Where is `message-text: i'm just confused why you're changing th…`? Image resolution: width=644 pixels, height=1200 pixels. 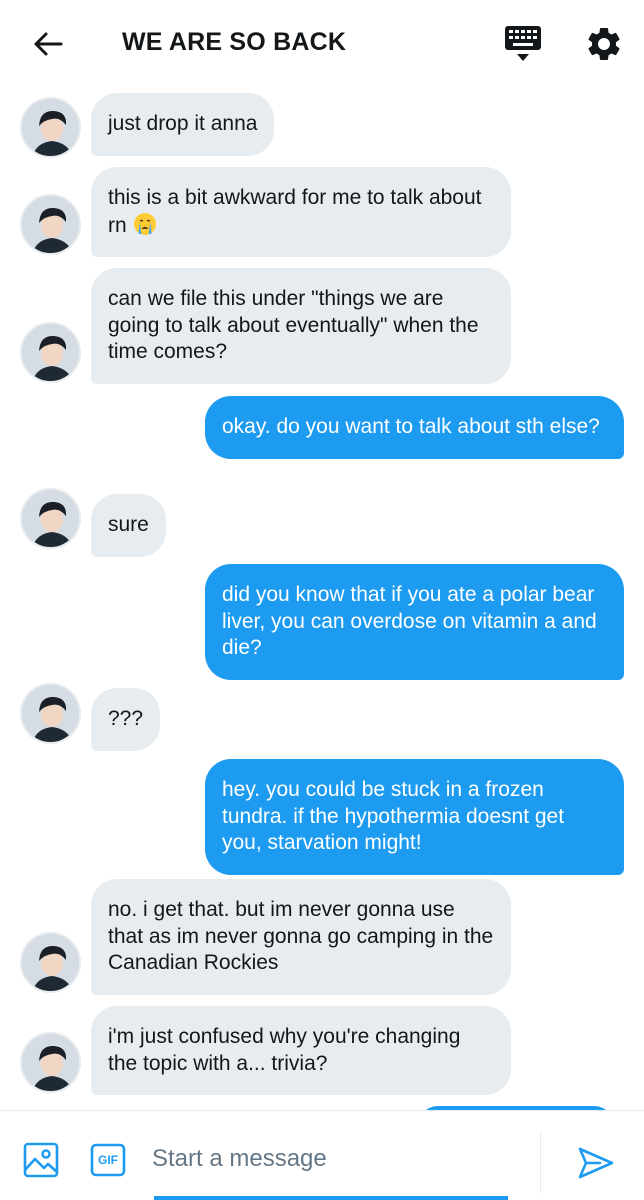 message-text: i'm just confused why you're changing th… is located at coordinates (284, 1050).